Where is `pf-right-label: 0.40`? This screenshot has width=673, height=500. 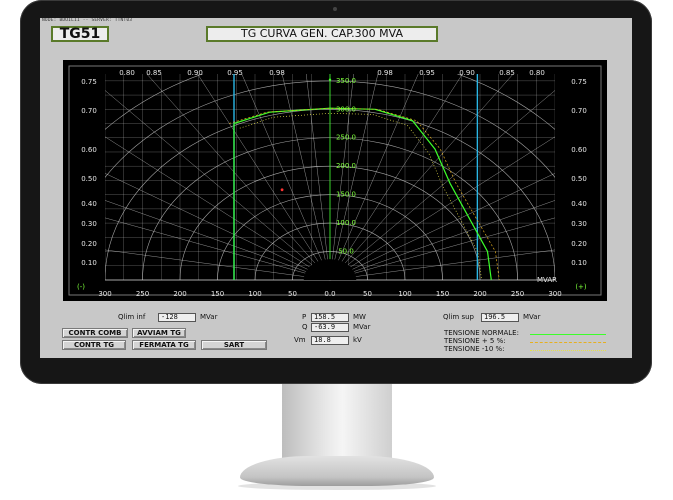 pf-right-label: 0.40 is located at coordinates (579, 204).